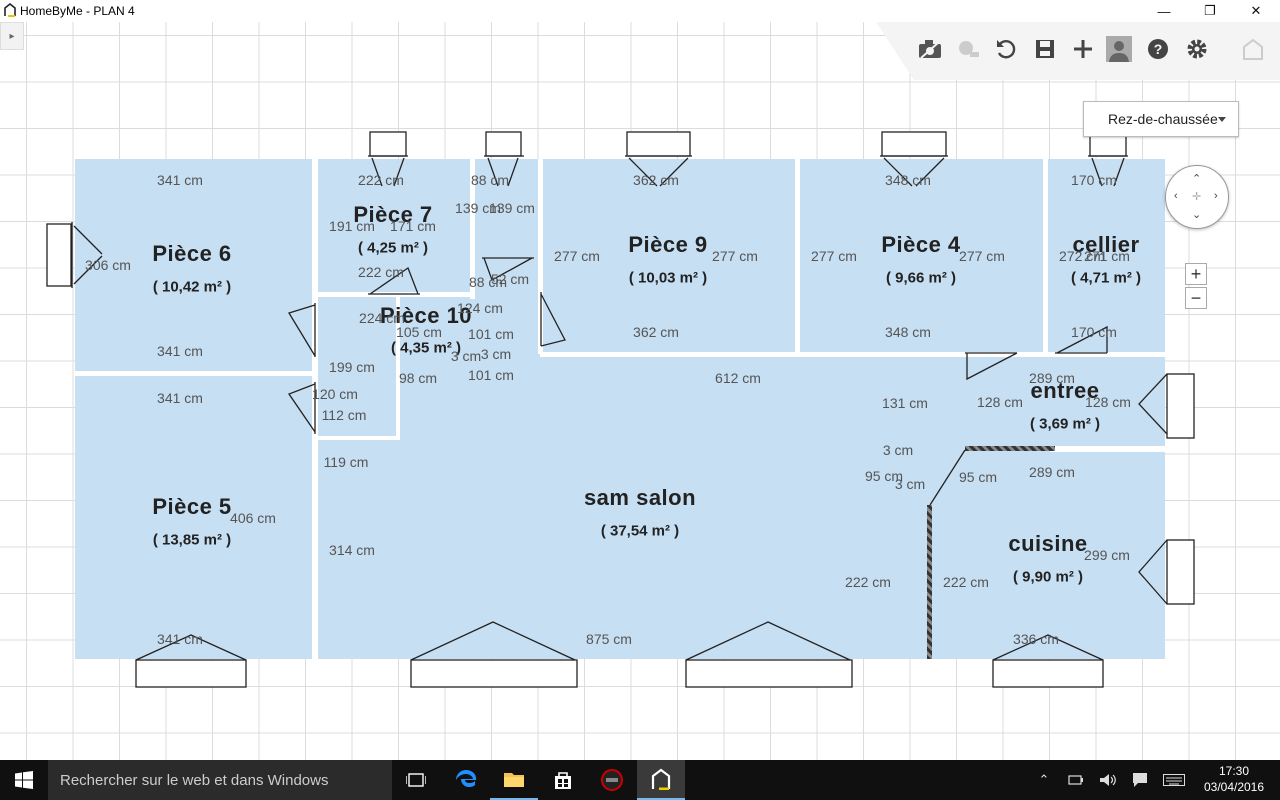 This screenshot has width=1280, height=800. What do you see at coordinates (1107, 555) in the screenshot?
I see `dimension-label: 299 cm` at bounding box center [1107, 555].